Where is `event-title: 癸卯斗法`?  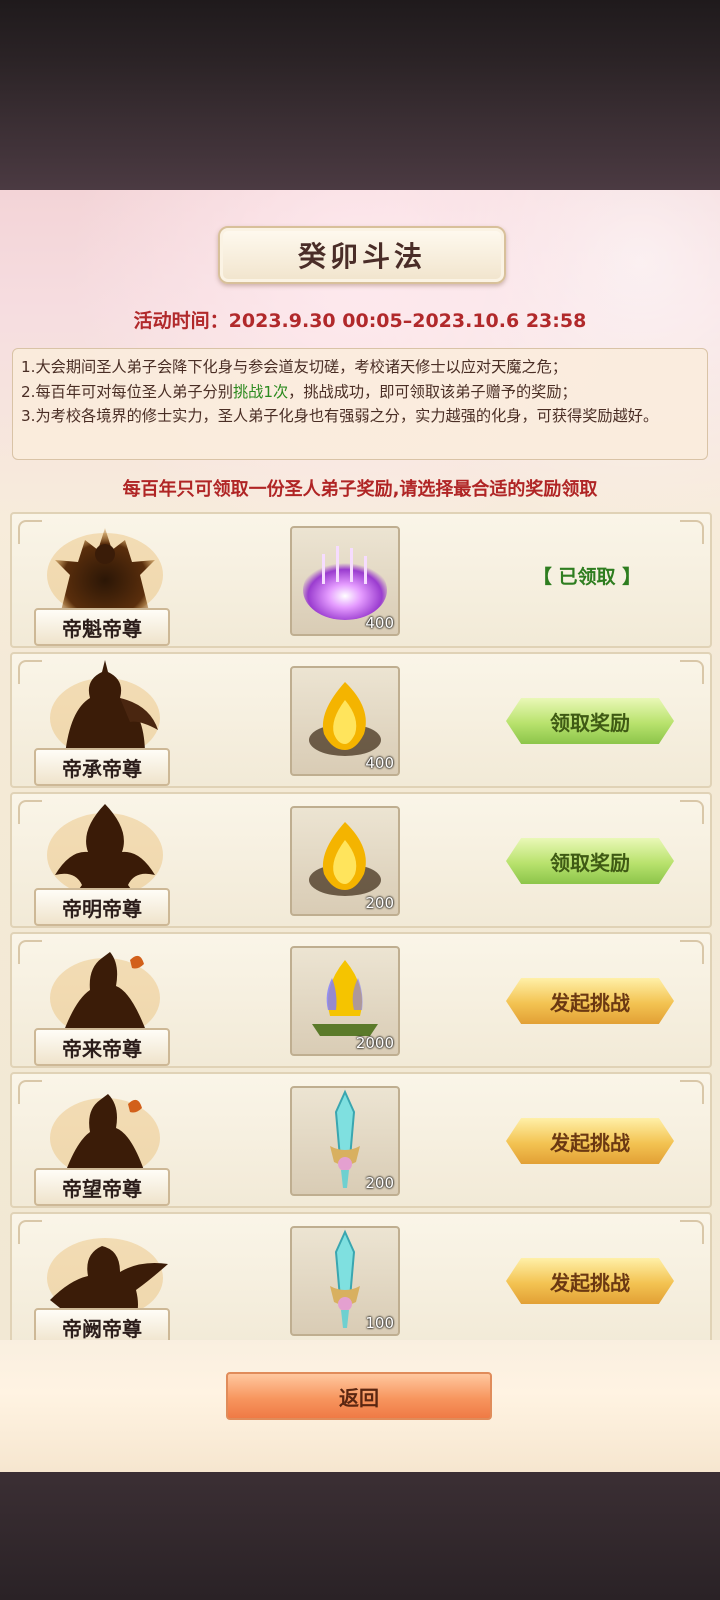
event-title: 癸卯斗法 is located at coordinates (361, 256).